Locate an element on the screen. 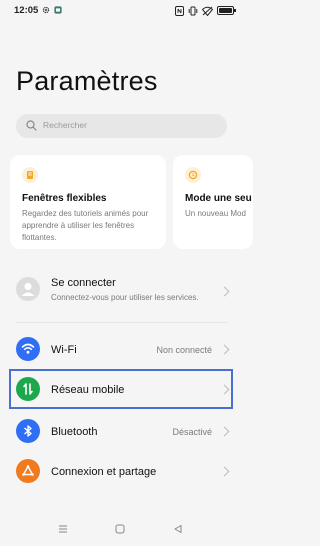  settings-row-mobile-network: Réseau mobile is located at coordinates (122, 389).